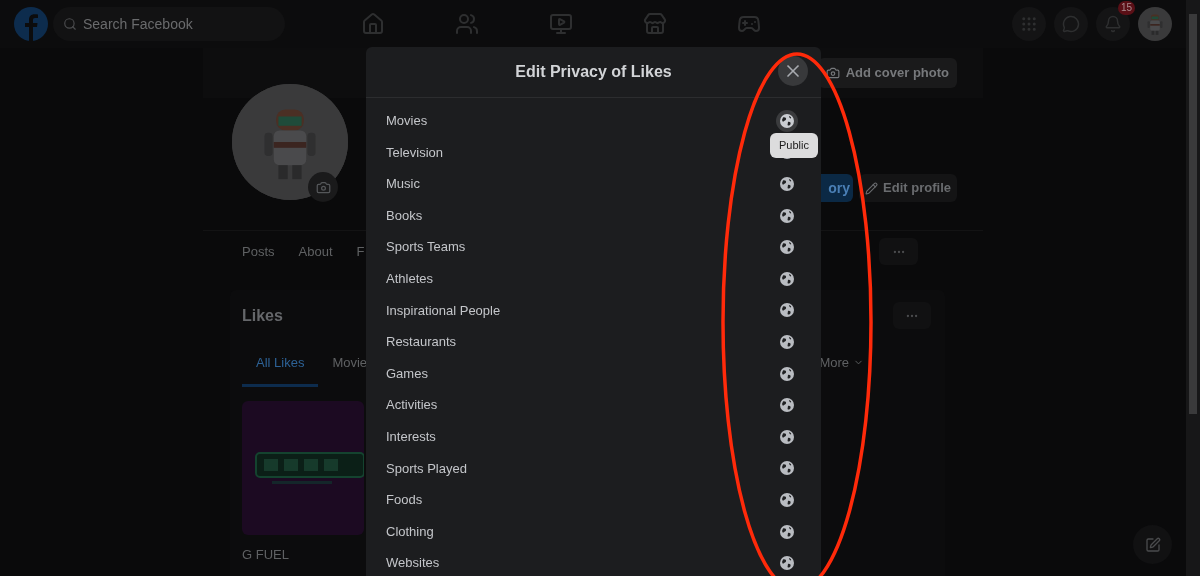 Image resolution: width=1200 pixels, height=576 pixels. I want to click on category-label: Inspirational People, so click(443, 310).